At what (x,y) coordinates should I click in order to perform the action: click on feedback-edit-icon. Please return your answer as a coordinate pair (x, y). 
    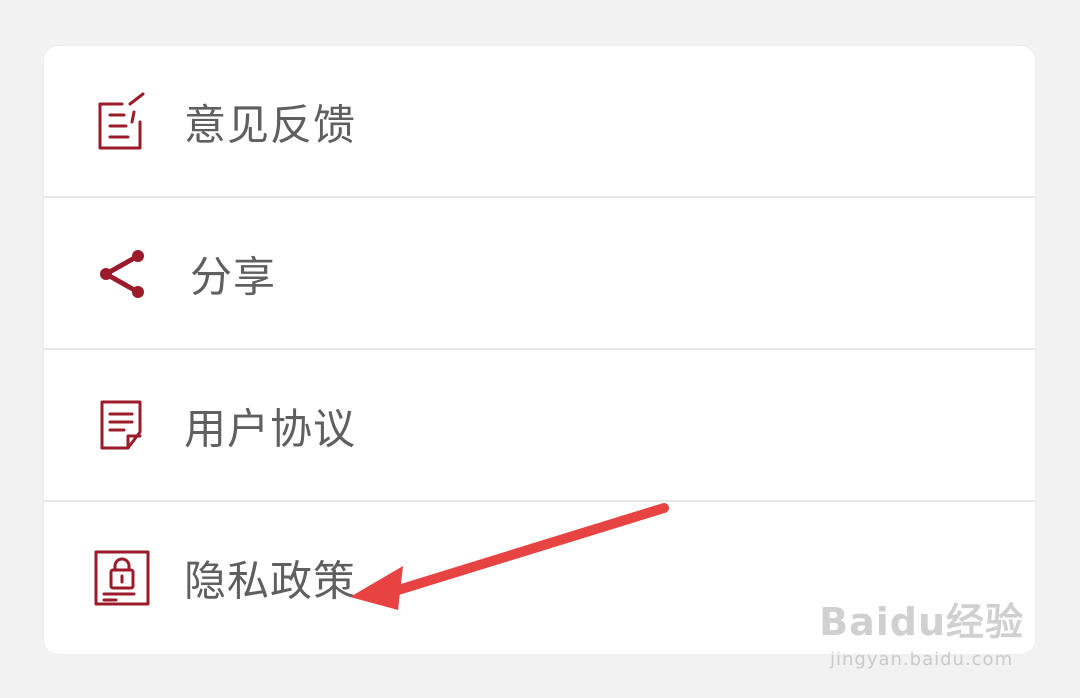
    Looking at the image, I should click on (122, 122).